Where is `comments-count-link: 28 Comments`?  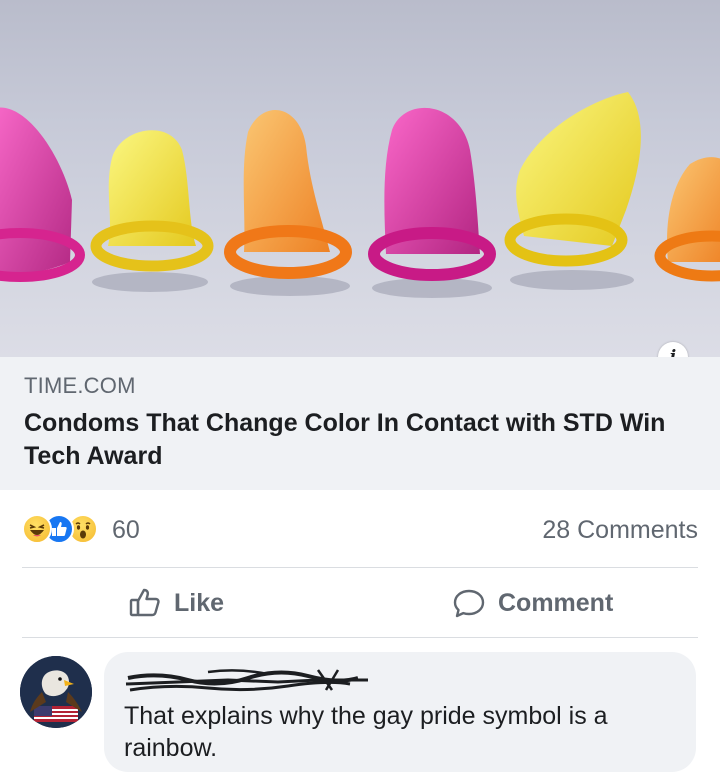
comments-count-link: 28 Comments is located at coordinates (620, 530).